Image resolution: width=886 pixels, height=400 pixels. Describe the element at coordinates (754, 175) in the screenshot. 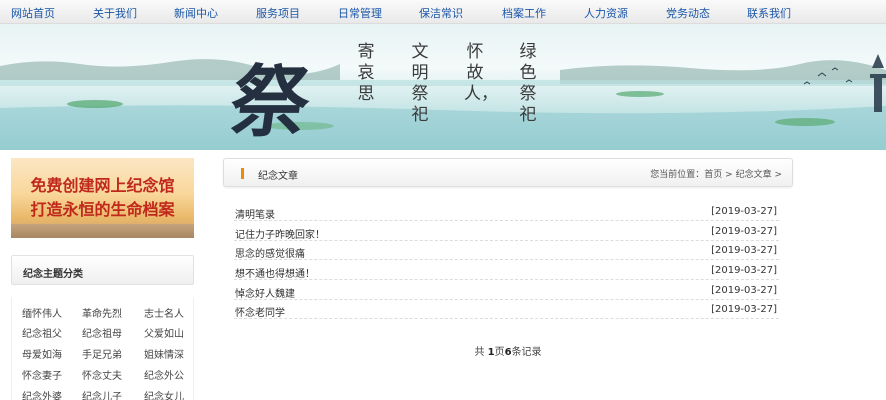

I see `breadcrumb-current: 纪念文章` at that location.